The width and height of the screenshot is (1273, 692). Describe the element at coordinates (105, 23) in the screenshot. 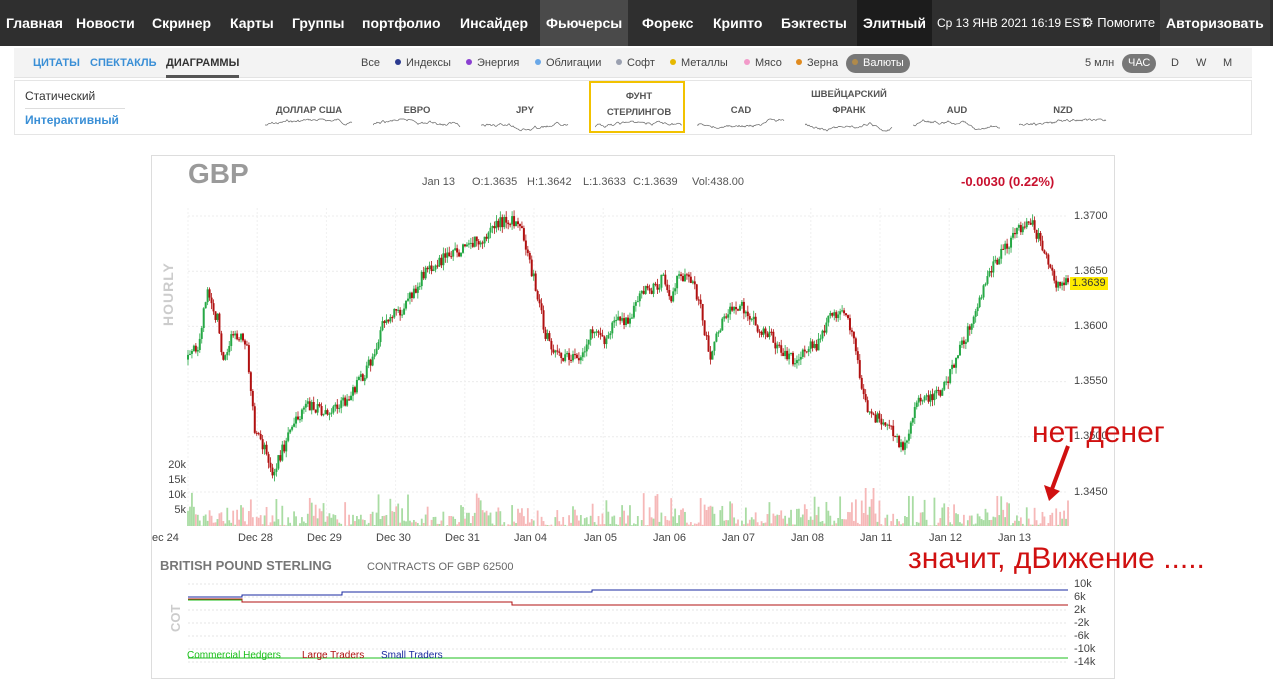

I see `nav-news: Новости` at that location.